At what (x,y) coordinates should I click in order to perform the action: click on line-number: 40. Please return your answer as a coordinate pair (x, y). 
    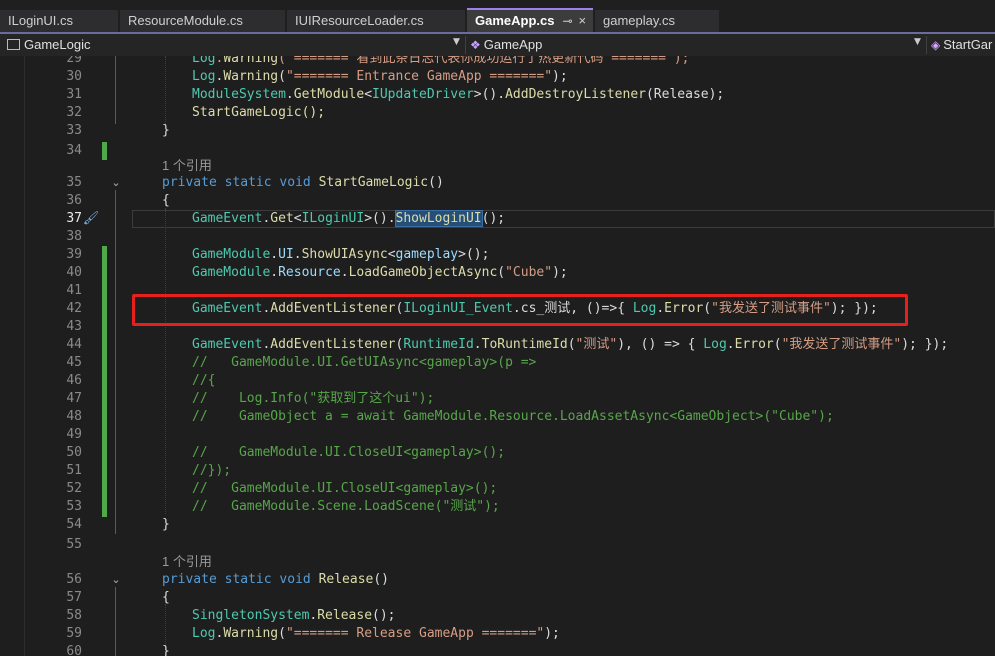
    Looking at the image, I should click on (74, 272).